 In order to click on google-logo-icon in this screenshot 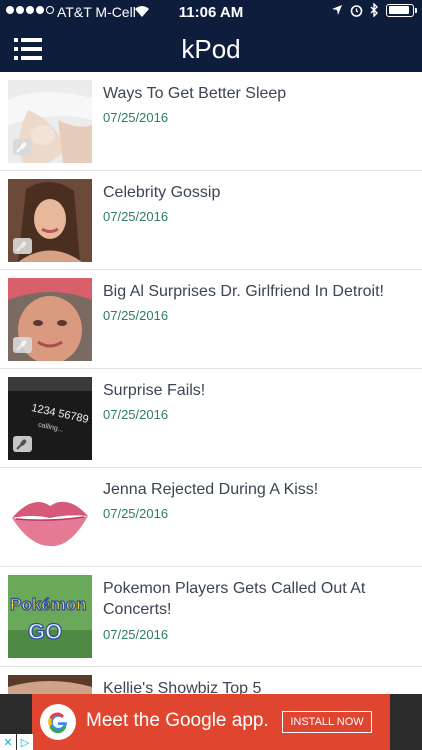, I will do `click(58, 722)`.